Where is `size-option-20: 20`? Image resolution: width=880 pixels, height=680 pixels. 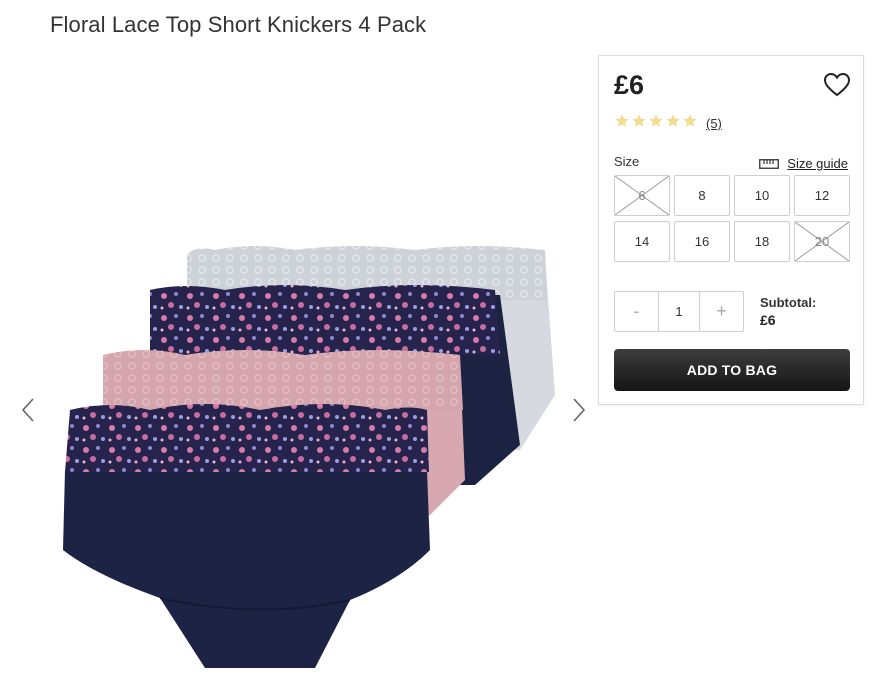 size-option-20: 20 is located at coordinates (822, 241).